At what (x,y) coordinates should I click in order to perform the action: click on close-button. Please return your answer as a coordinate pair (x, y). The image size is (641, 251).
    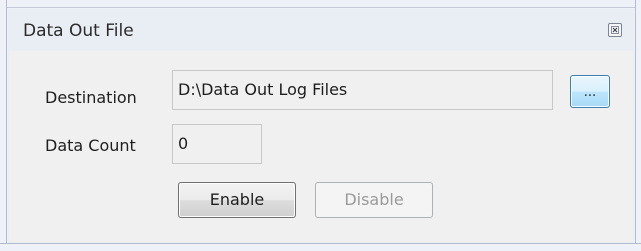
    Looking at the image, I should click on (615, 30).